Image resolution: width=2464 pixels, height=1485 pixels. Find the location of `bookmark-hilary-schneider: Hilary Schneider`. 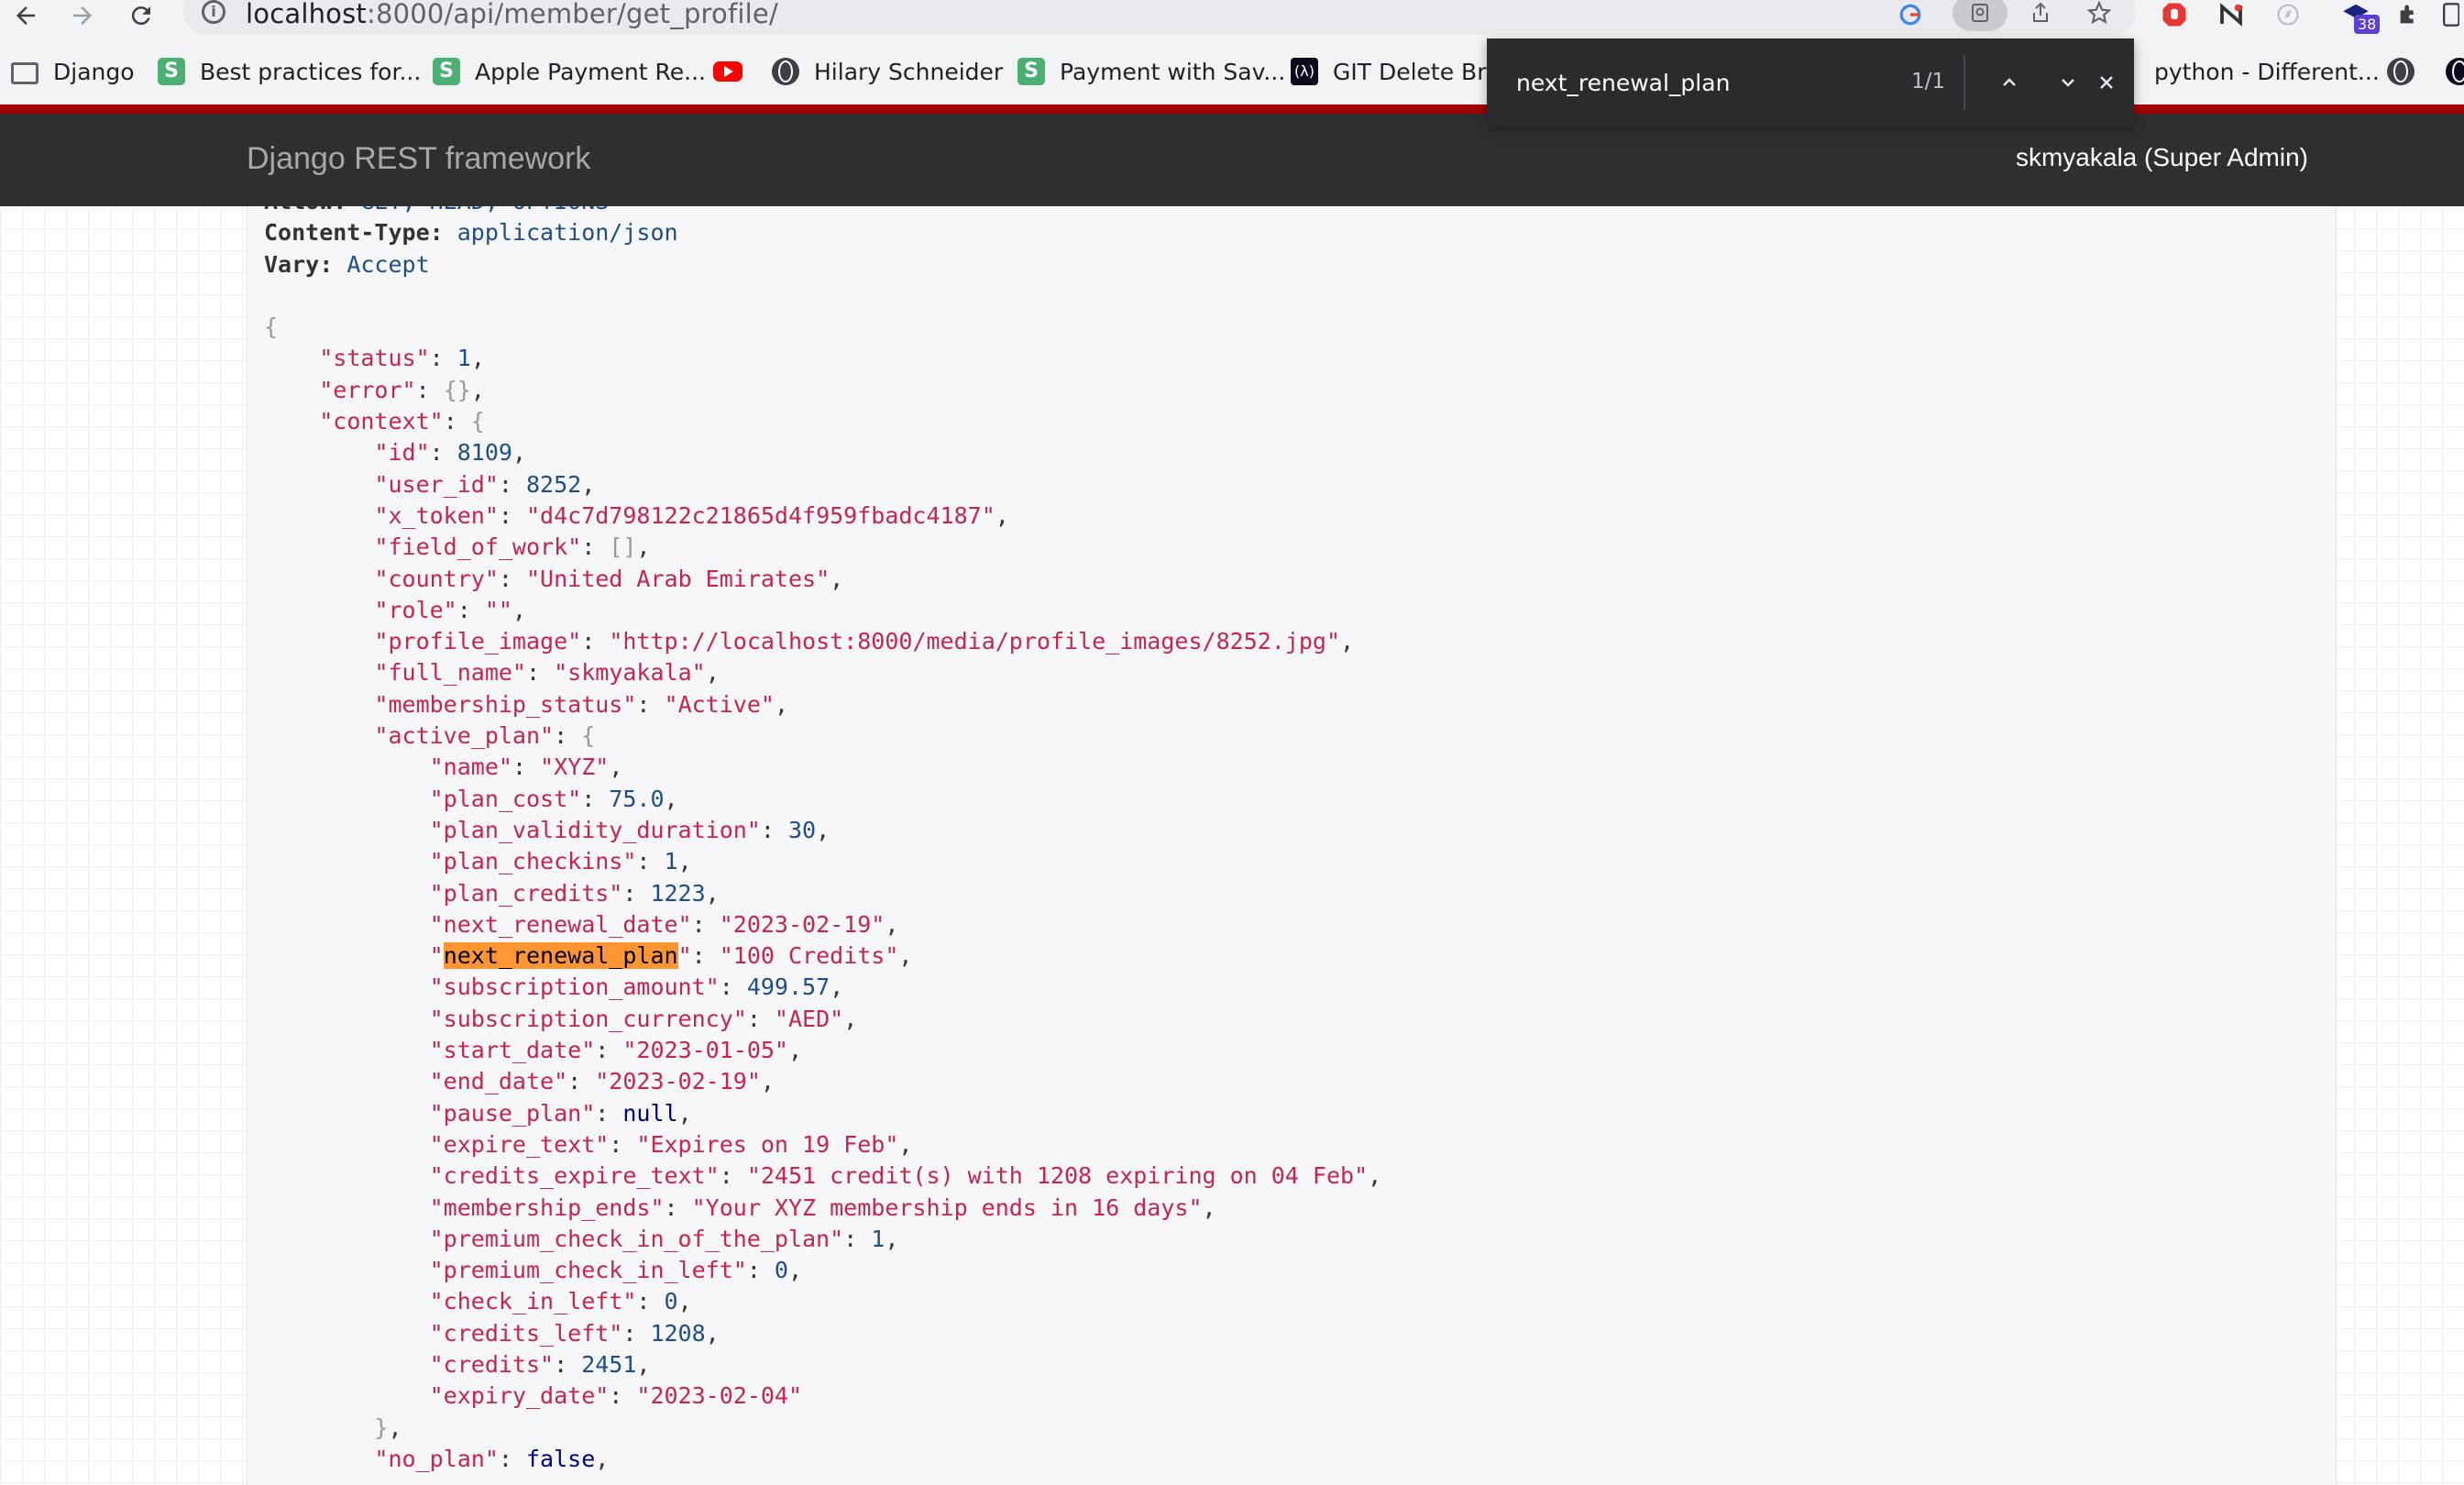

bookmark-hilary-schneider: Hilary Schneider is located at coordinates (887, 71).